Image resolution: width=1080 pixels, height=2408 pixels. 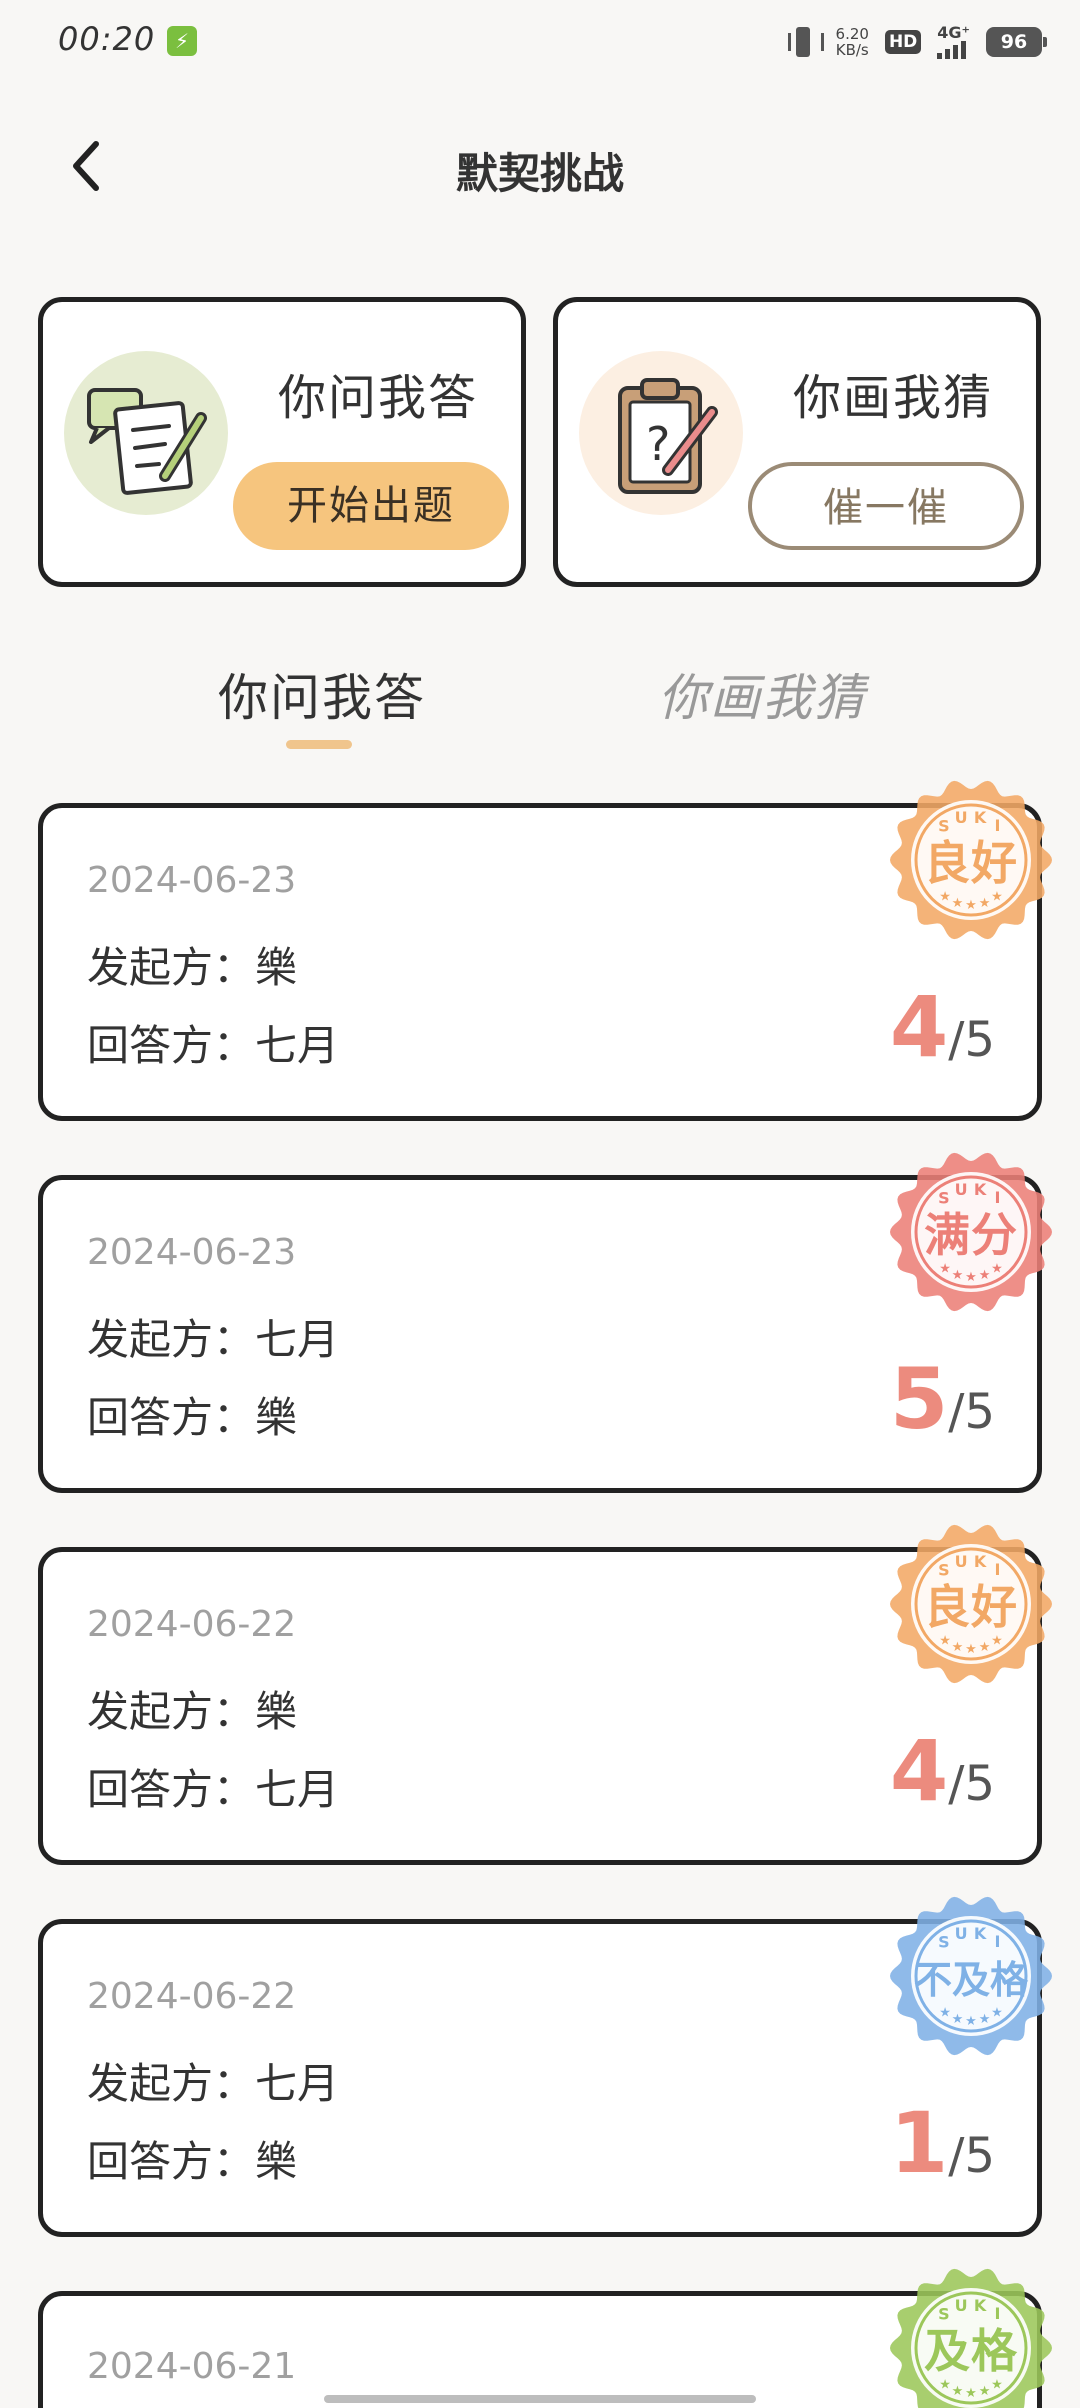 What do you see at coordinates (903, 42) in the screenshot?
I see `hd-icon: HD` at bounding box center [903, 42].